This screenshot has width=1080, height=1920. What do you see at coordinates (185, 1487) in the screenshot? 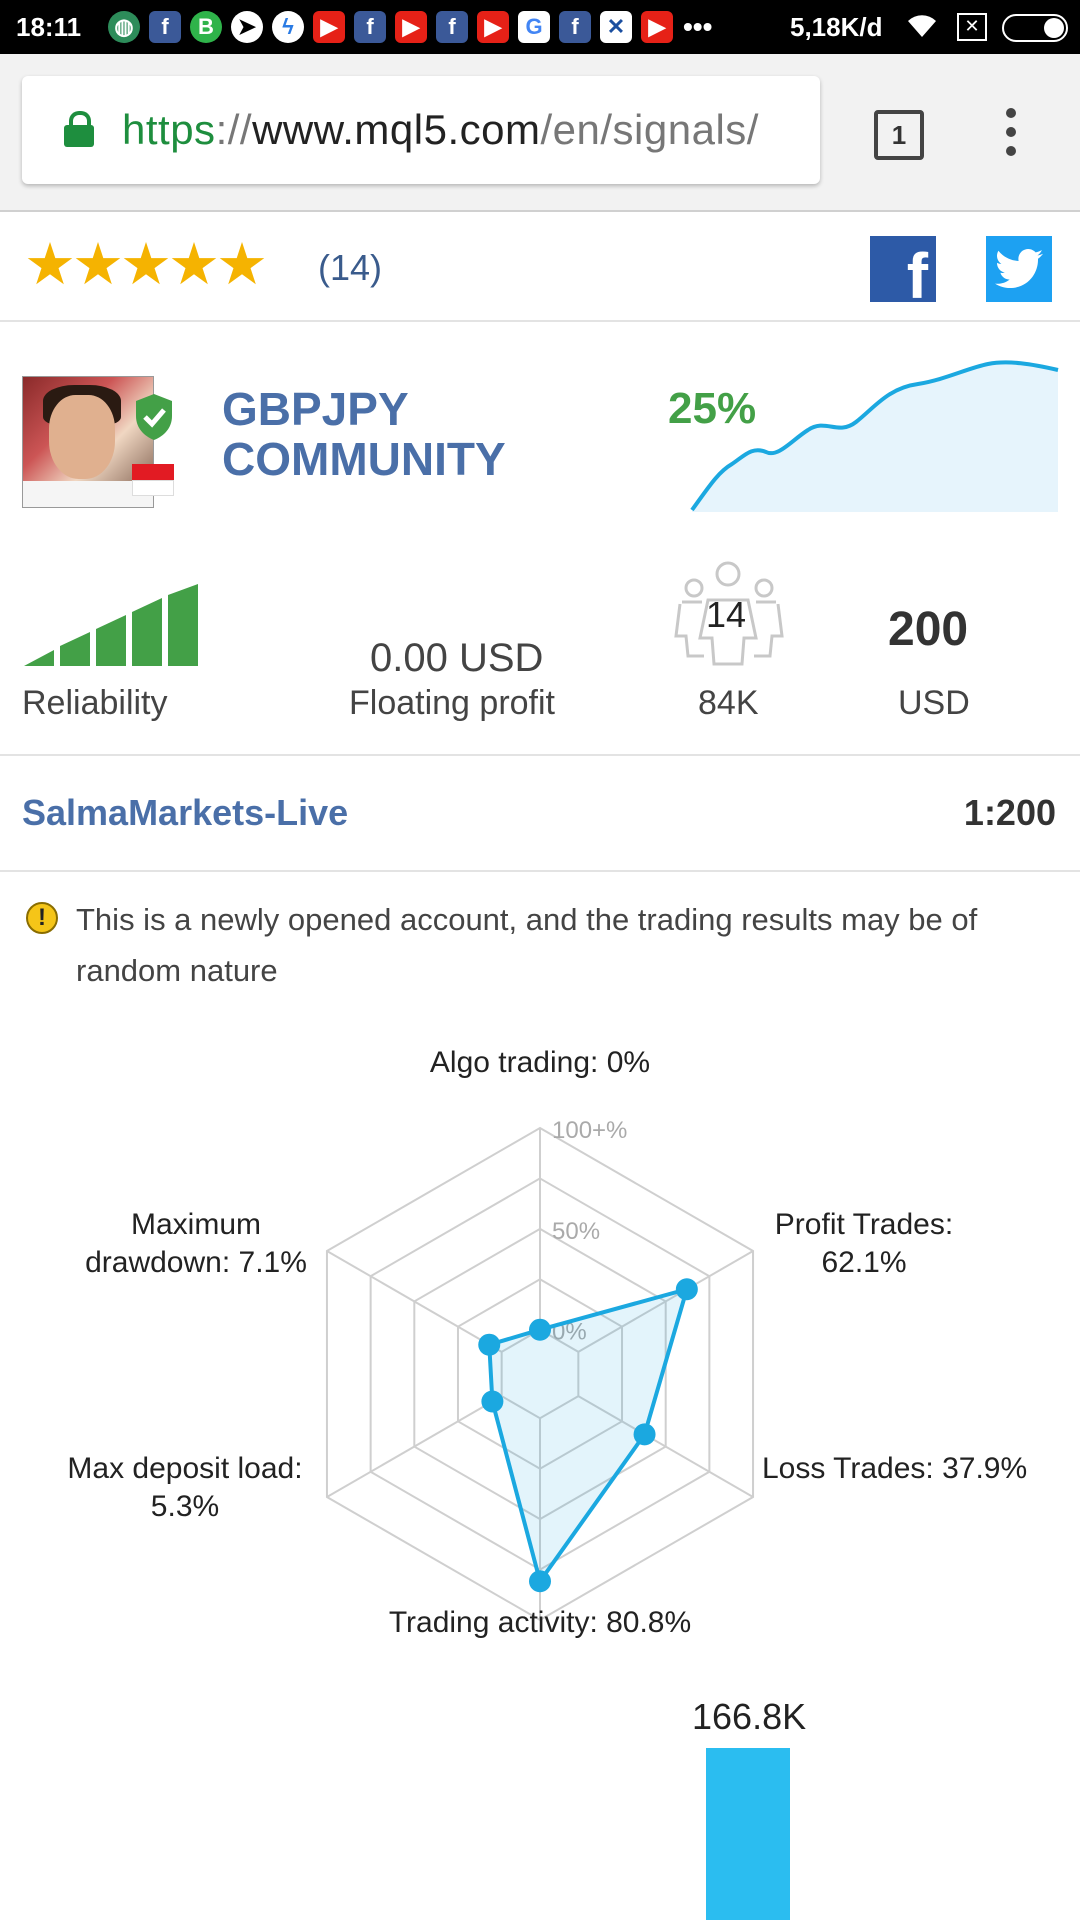
I see `radar-label-deposit-load: Max deposit load: 5.3%` at bounding box center [185, 1487].